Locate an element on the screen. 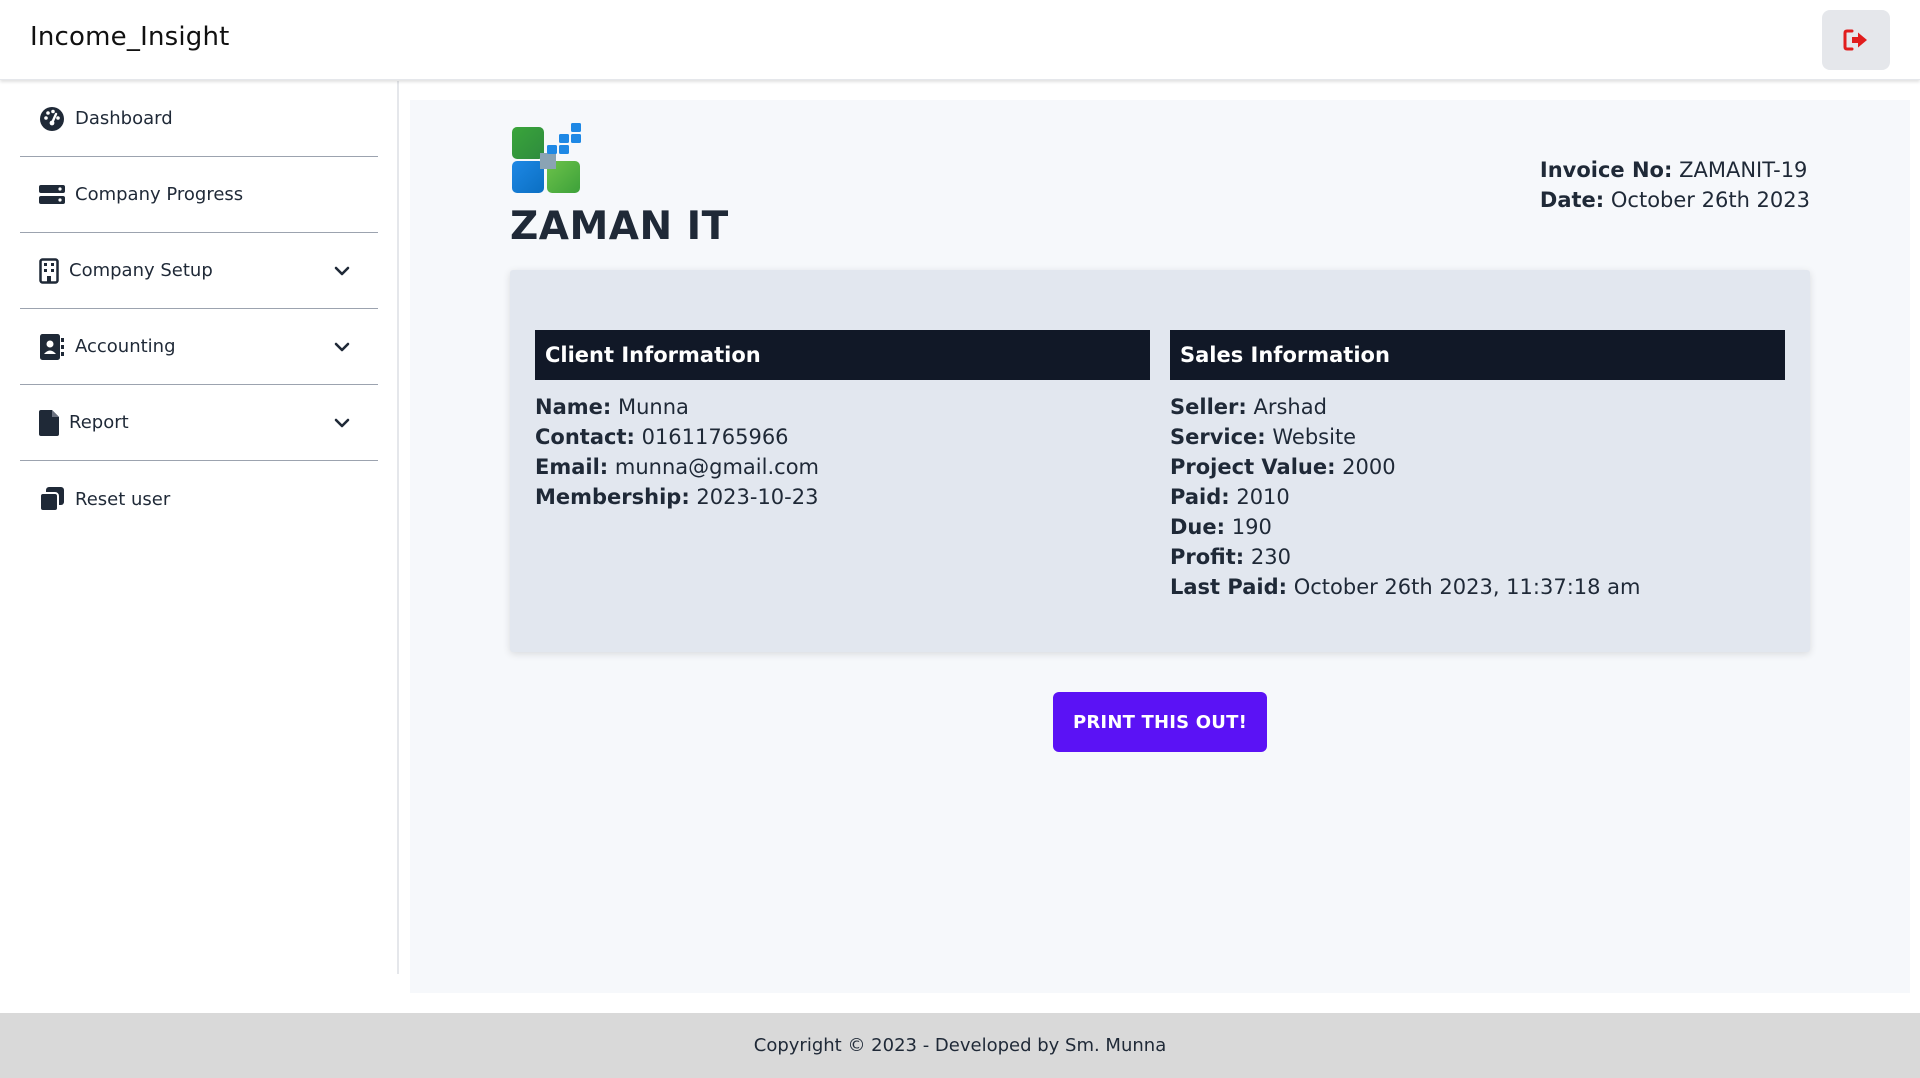 The width and height of the screenshot is (1920, 1078). sales-profit-row: Profit: 230 is located at coordinates (1477, 557).